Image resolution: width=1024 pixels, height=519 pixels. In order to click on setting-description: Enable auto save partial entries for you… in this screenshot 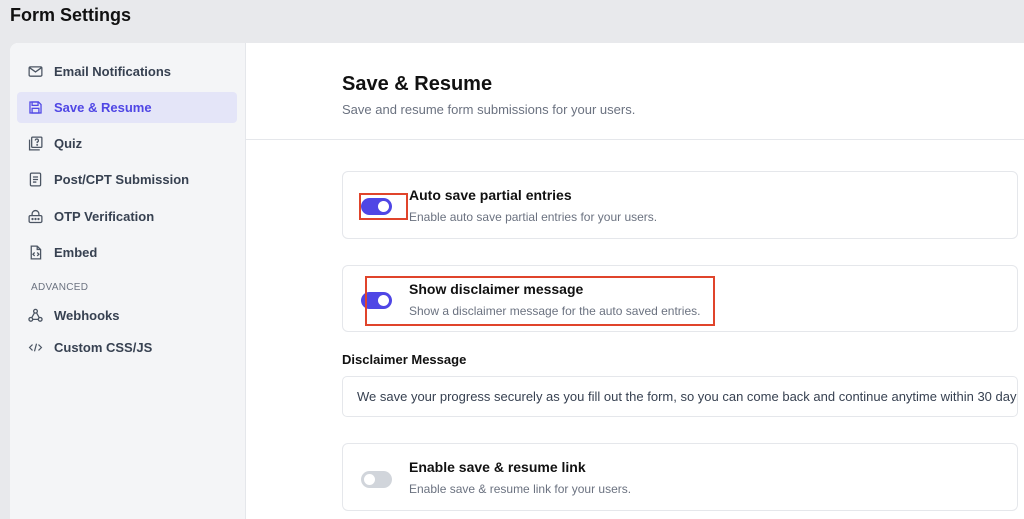, I will do `click(533, 217)`.